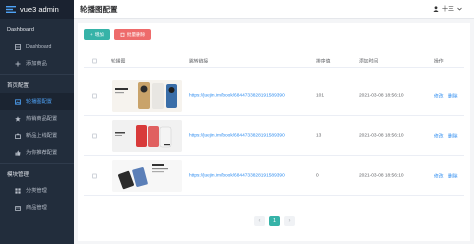  I want to click on add-button-label: 增加, so click(99, 34).